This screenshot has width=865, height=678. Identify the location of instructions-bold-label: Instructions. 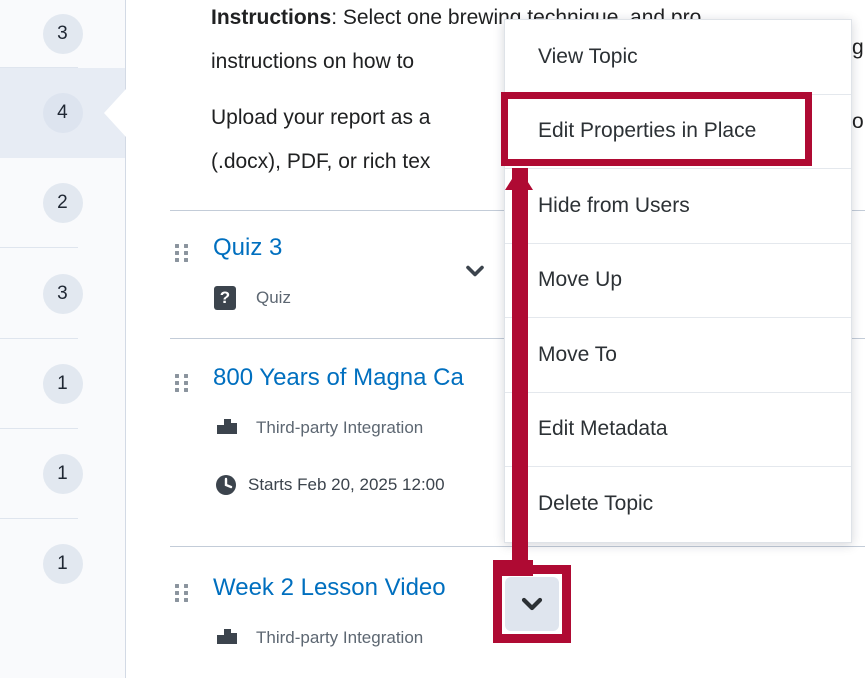
(271, 17).